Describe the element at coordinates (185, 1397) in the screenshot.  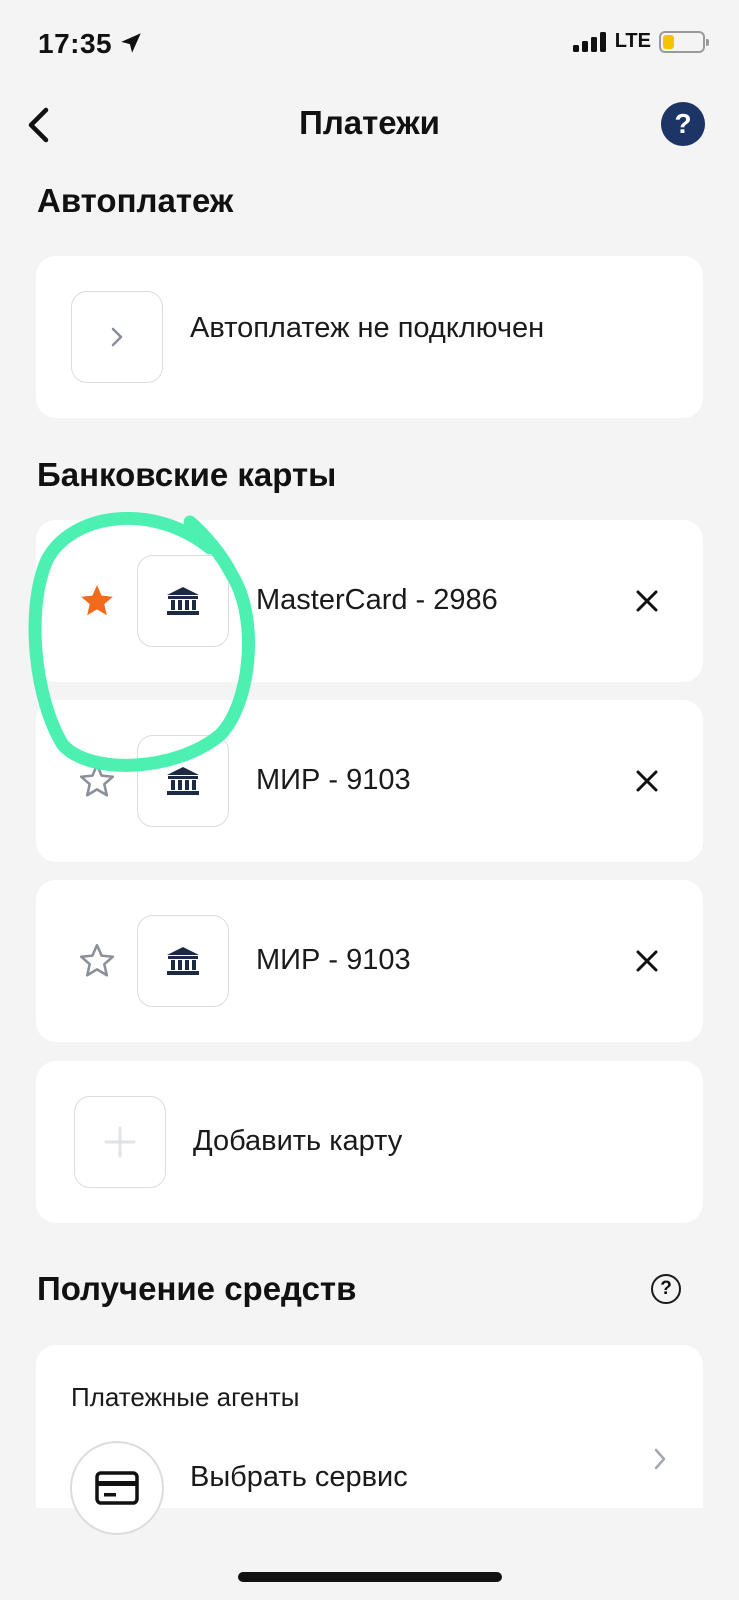
I see `payment-agents-title: Платежные агенты` at that location.